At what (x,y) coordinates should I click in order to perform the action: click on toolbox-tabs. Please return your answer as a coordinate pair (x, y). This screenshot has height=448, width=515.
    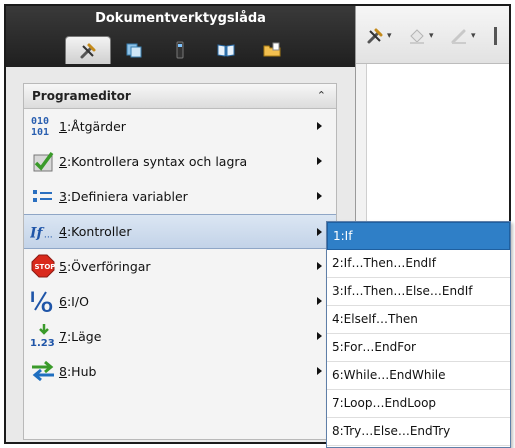
    Looking at the image, I should click on (181, 50).